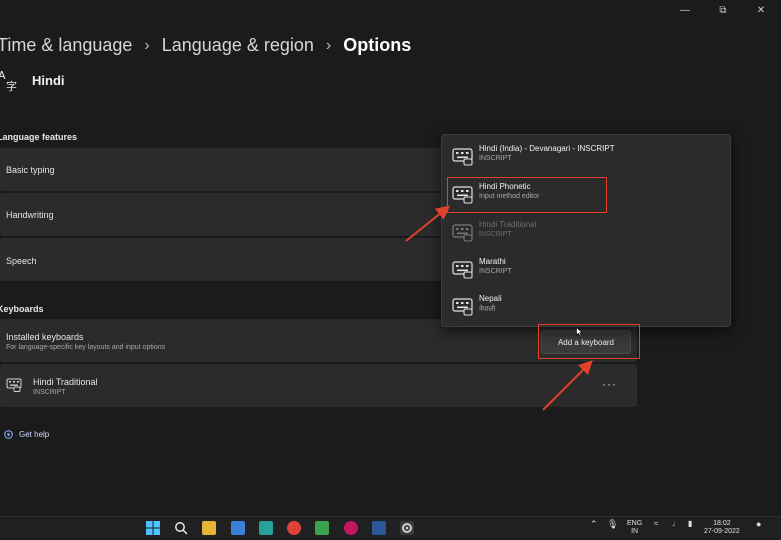  I want to click on app-red-icon, so click(351, 528).